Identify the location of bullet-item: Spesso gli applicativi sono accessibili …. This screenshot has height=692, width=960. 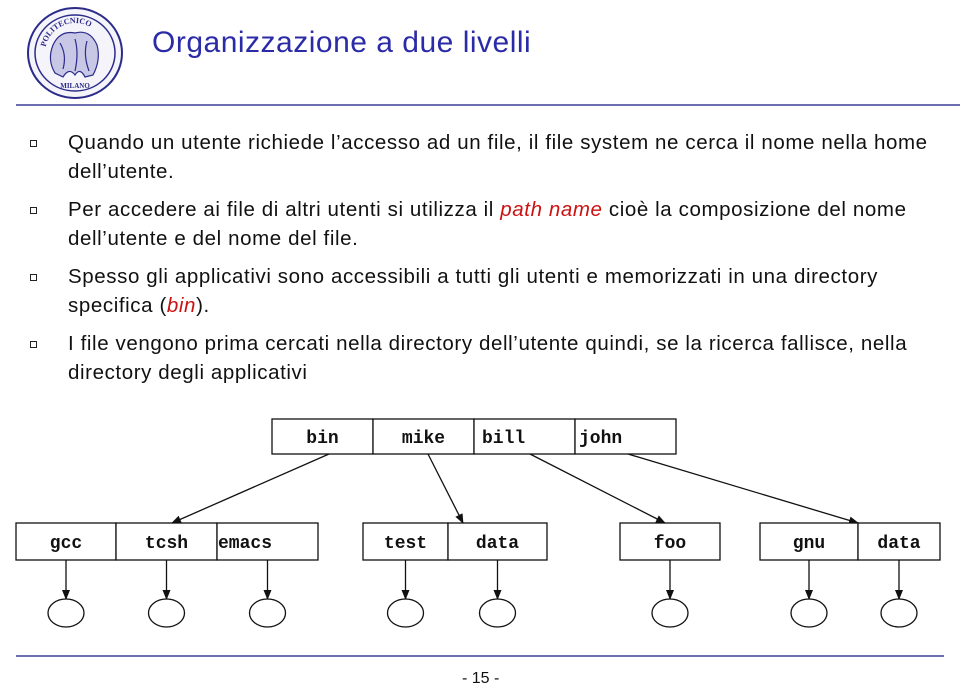
(490, 291).